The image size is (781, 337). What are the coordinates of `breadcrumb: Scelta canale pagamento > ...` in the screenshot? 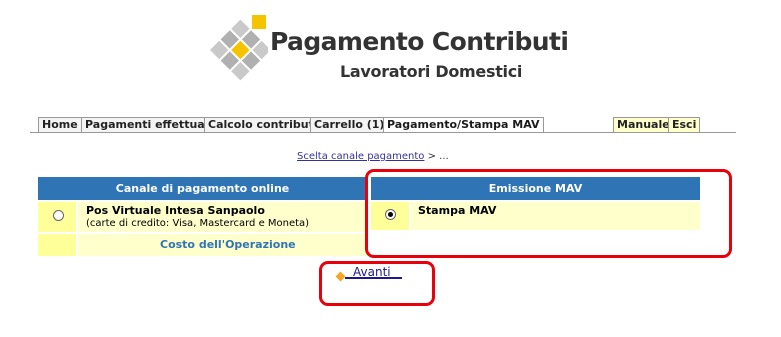 It's located at (373, 156).